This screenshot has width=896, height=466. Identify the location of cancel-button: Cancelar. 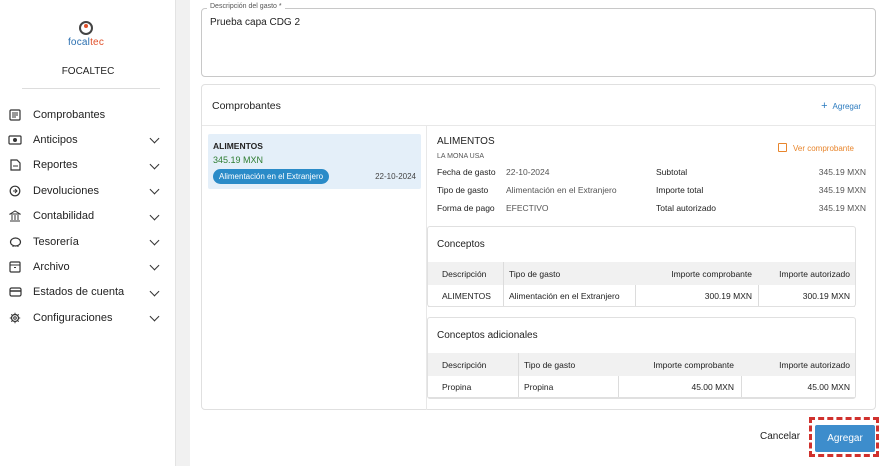
(780, 436).